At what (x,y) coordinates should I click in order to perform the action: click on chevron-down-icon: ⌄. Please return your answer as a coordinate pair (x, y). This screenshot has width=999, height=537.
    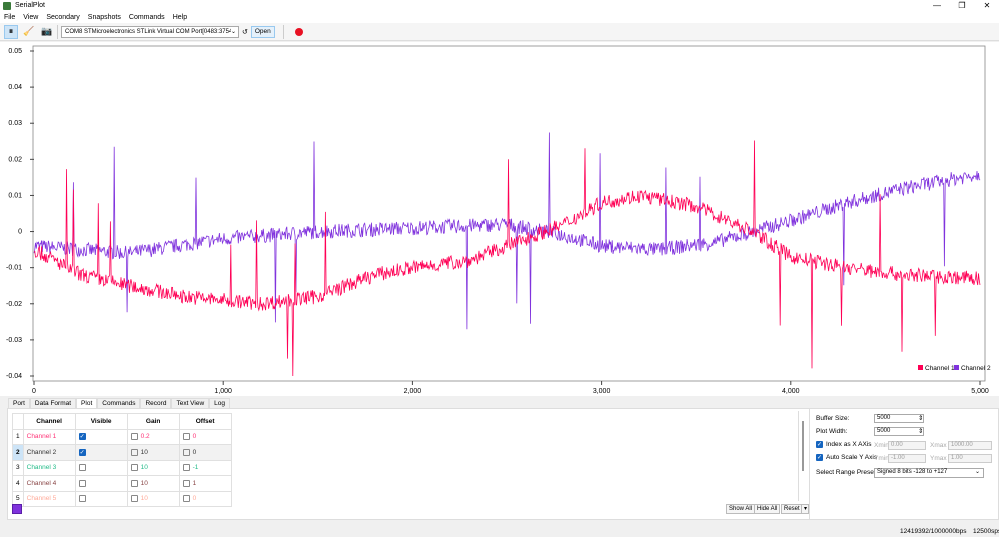
    Looking at the image, I should click on (977, 472).